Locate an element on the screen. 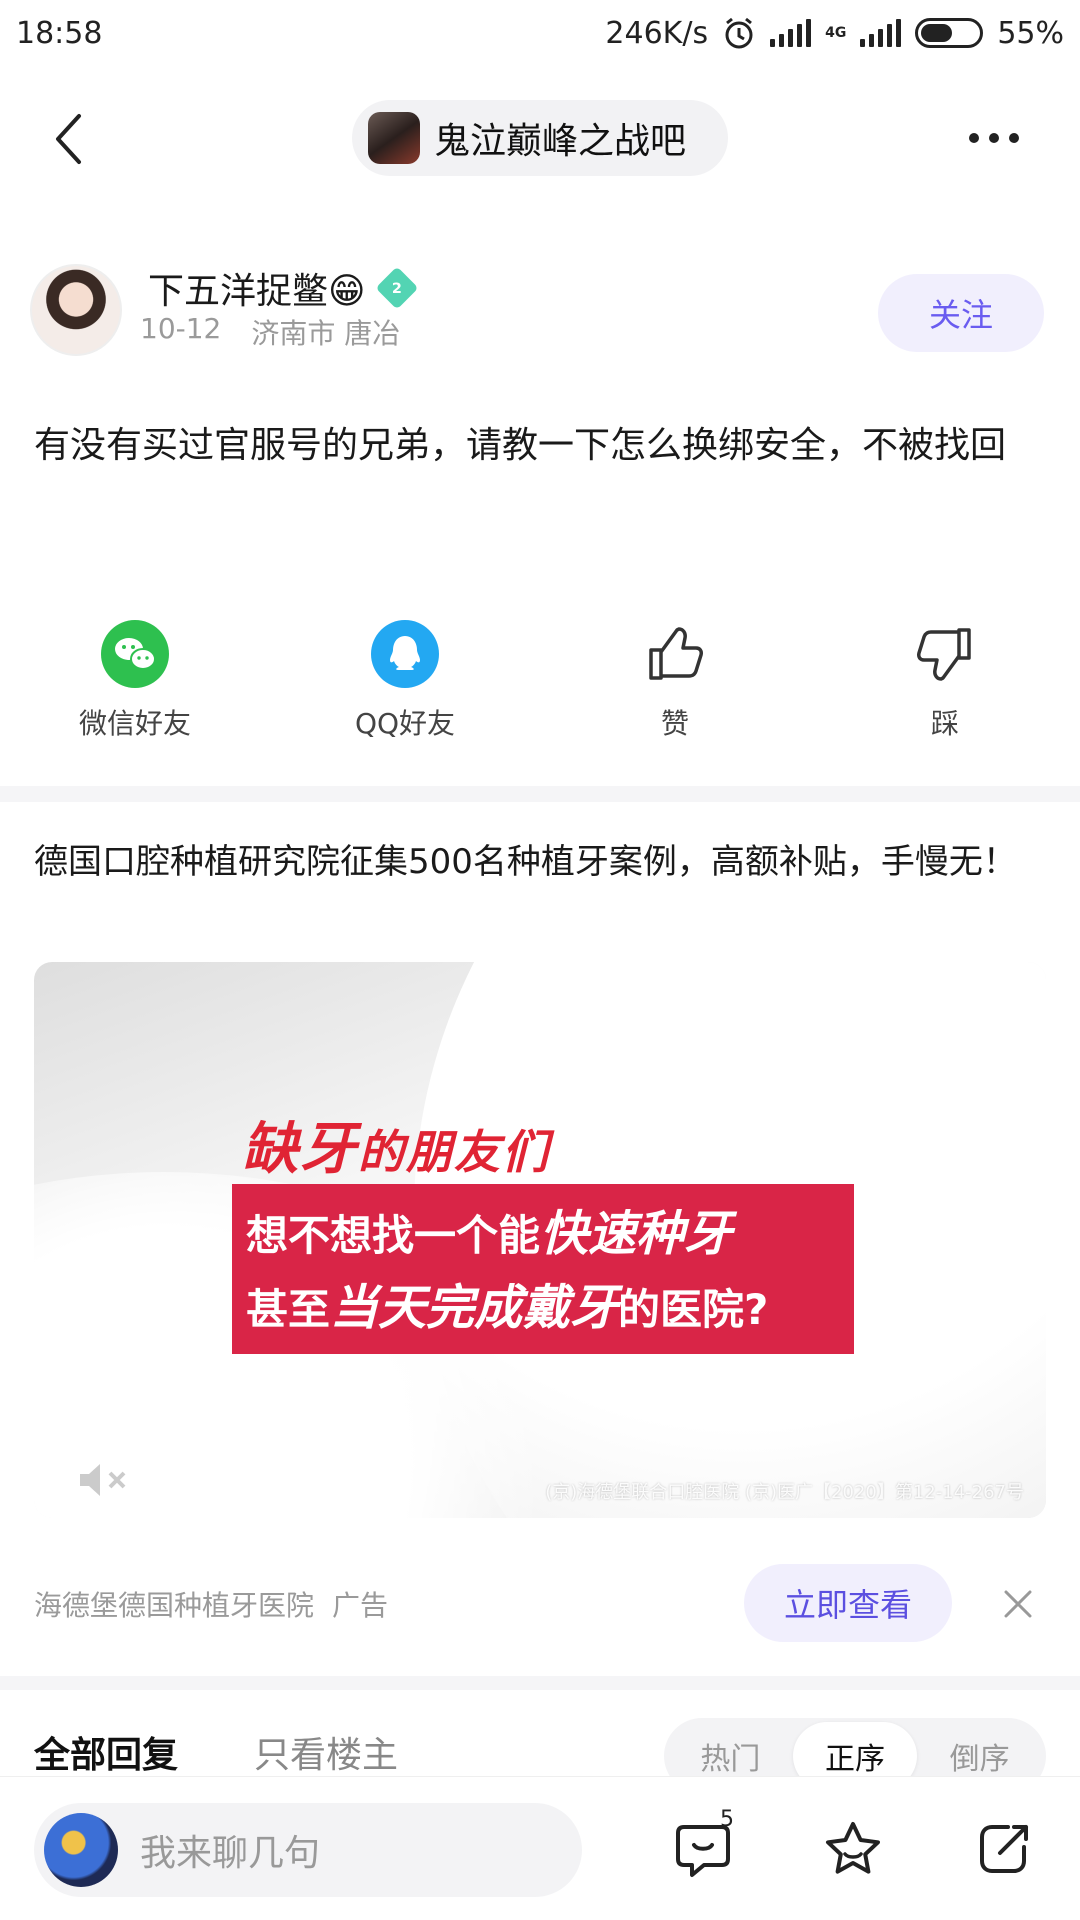 This screenshot has width=1080, height=1920. follow-button: 关注 is located at coordinates (961, 313).